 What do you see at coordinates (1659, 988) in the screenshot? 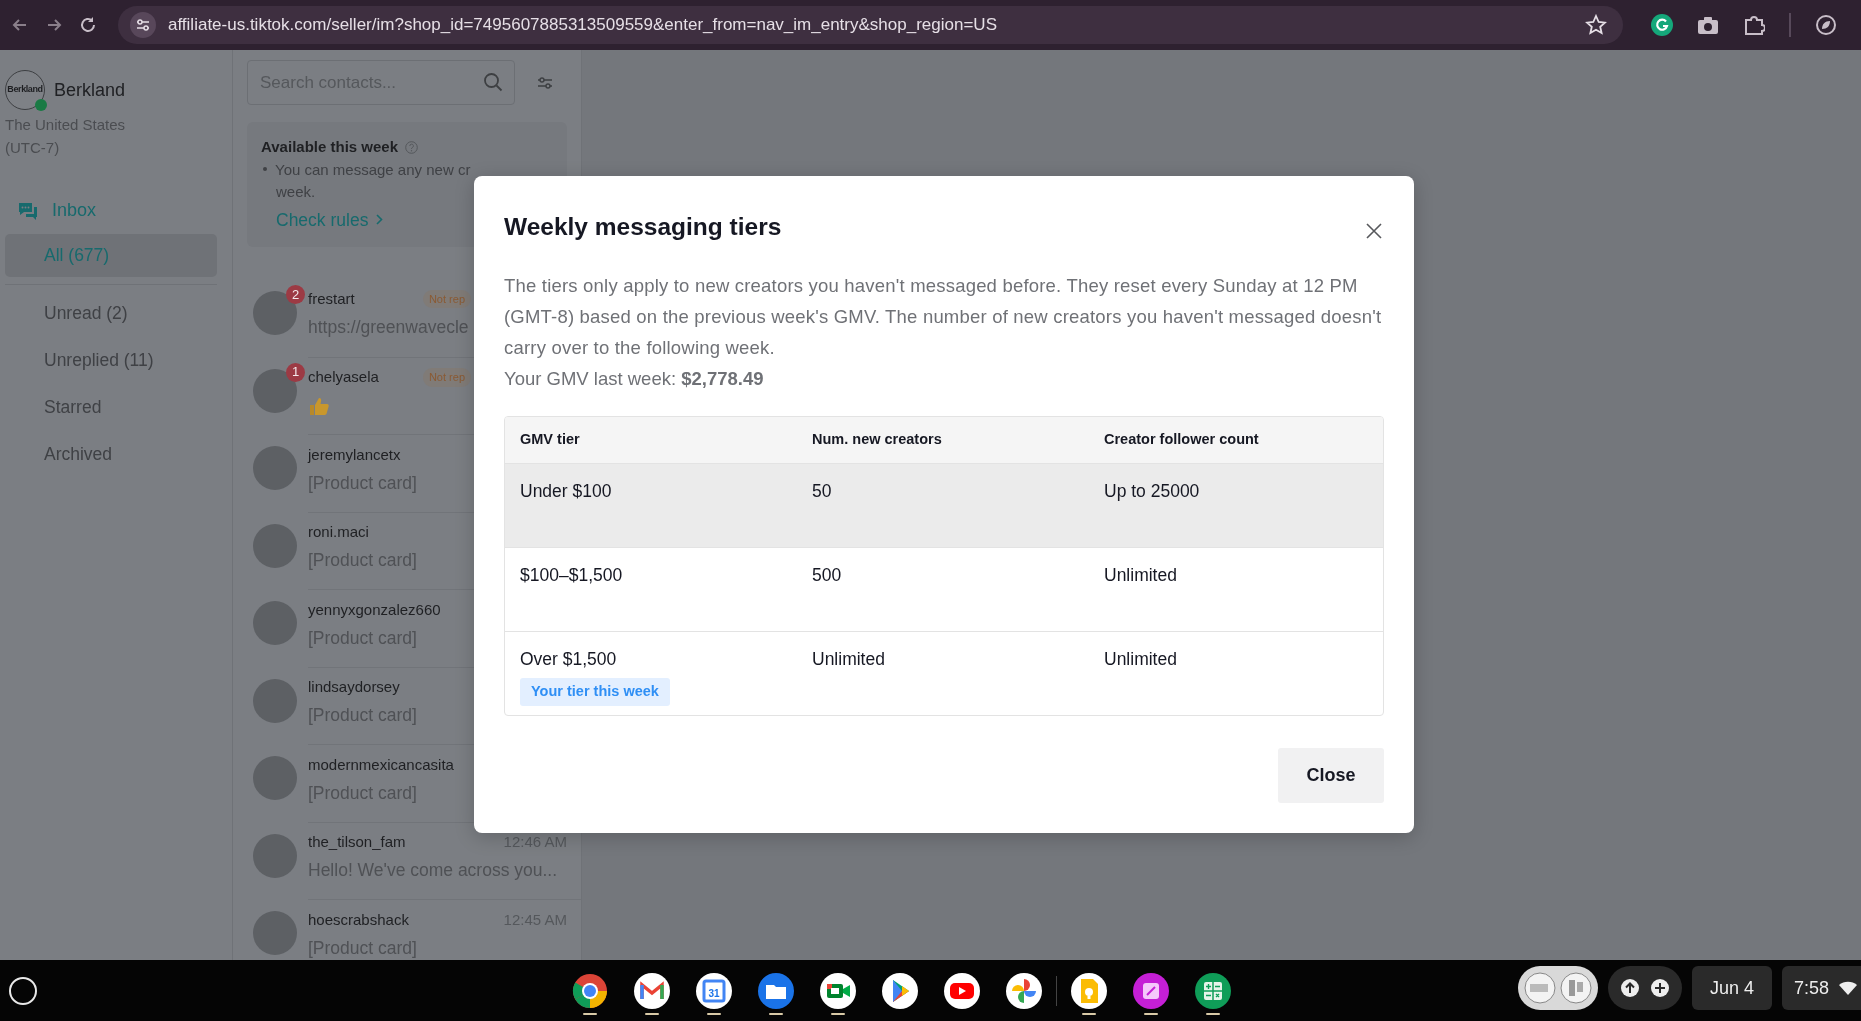
I see `add-icon` at bounding box center [1659, 988].